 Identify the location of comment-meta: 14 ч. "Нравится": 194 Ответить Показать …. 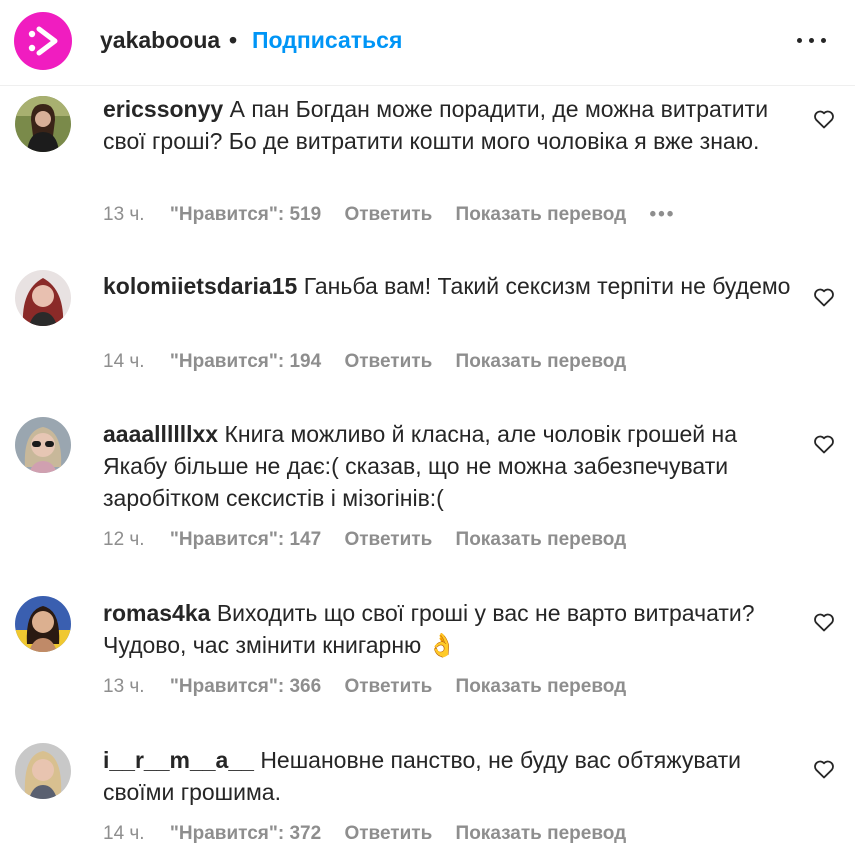
(373, 362).